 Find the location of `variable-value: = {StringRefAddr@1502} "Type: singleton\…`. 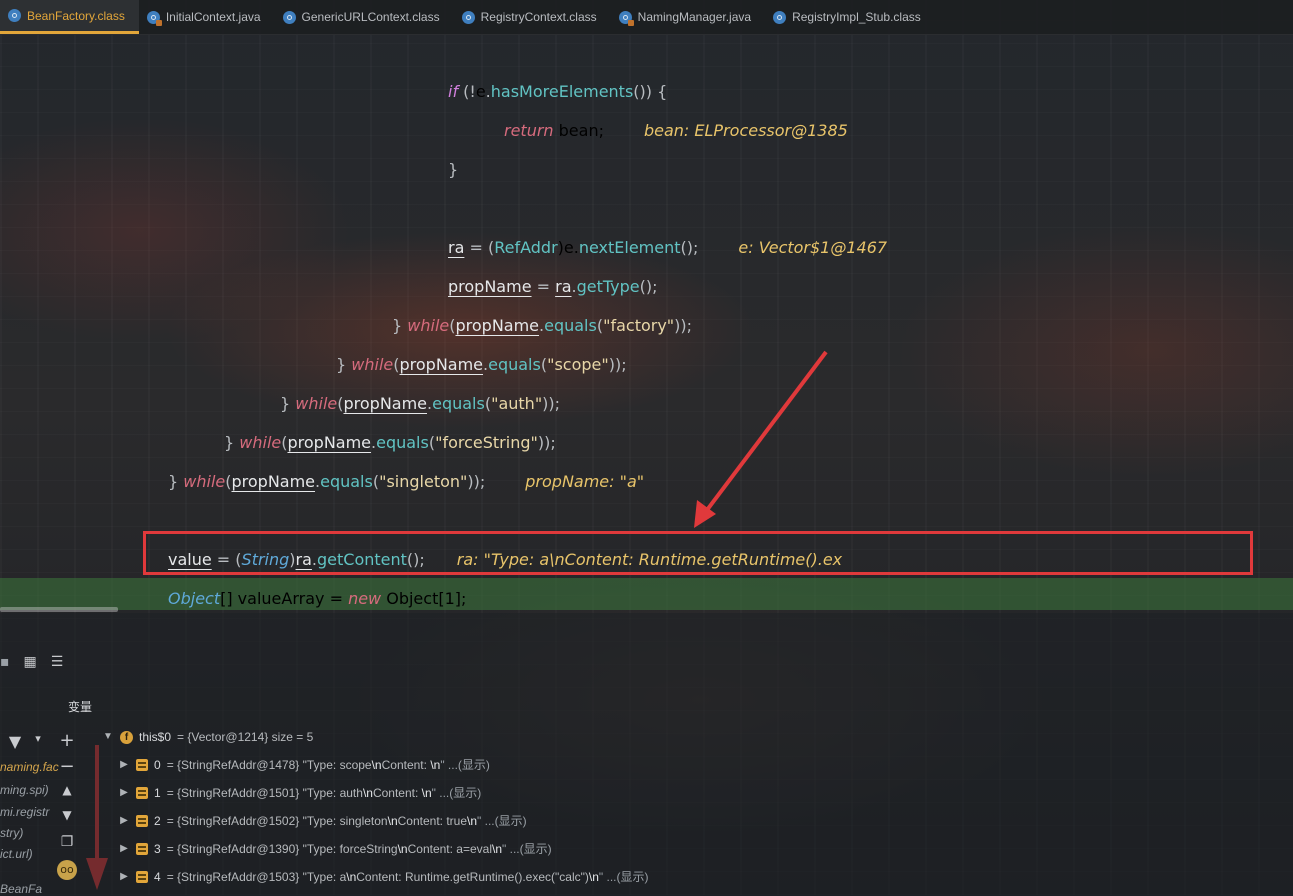

variable-value: = {StringRefAddr@1502} "Type: singleton\… is located at coordinates (346, 821).